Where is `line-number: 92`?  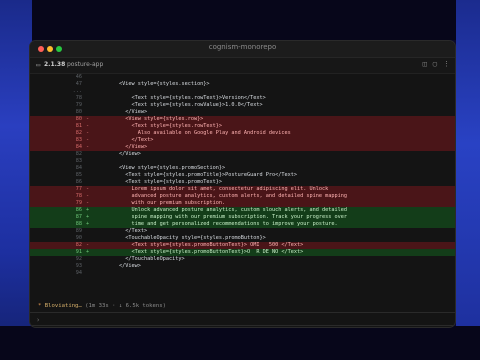
line-number: 92 is located at coordinates (78, 259).